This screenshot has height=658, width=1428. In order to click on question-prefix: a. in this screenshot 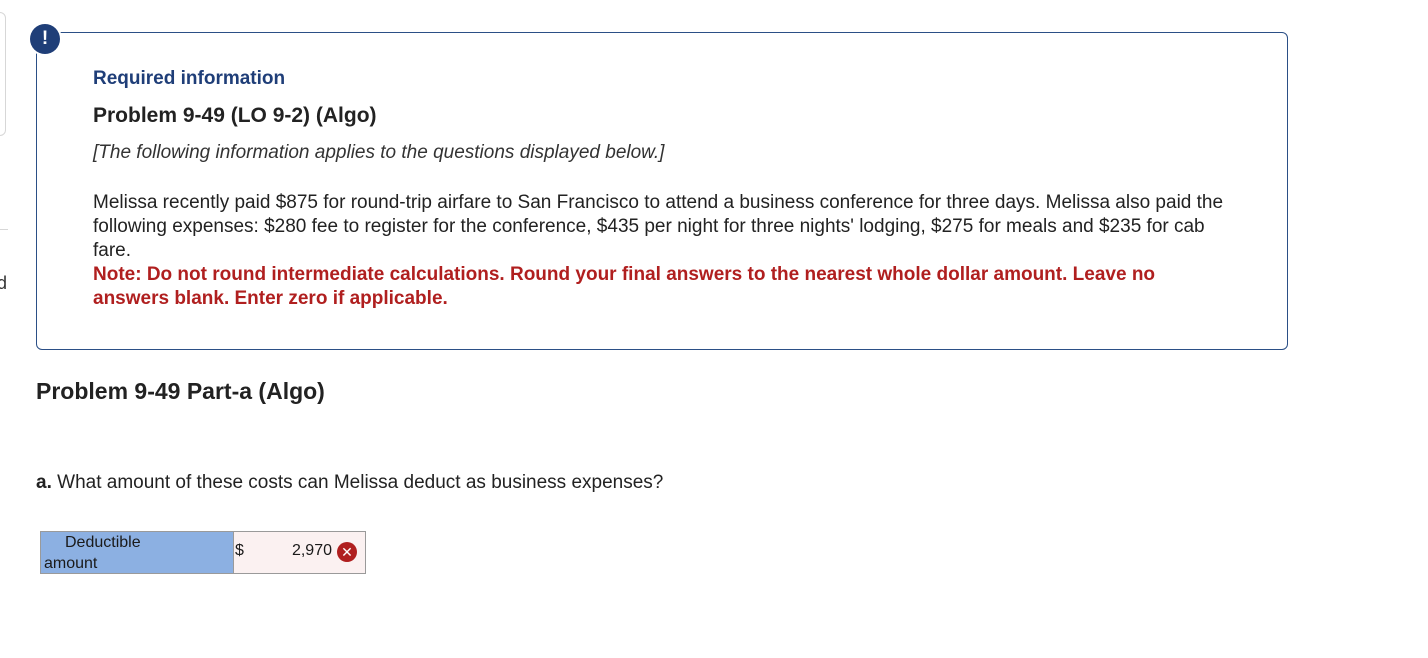, I will do `click(44, 482)`.